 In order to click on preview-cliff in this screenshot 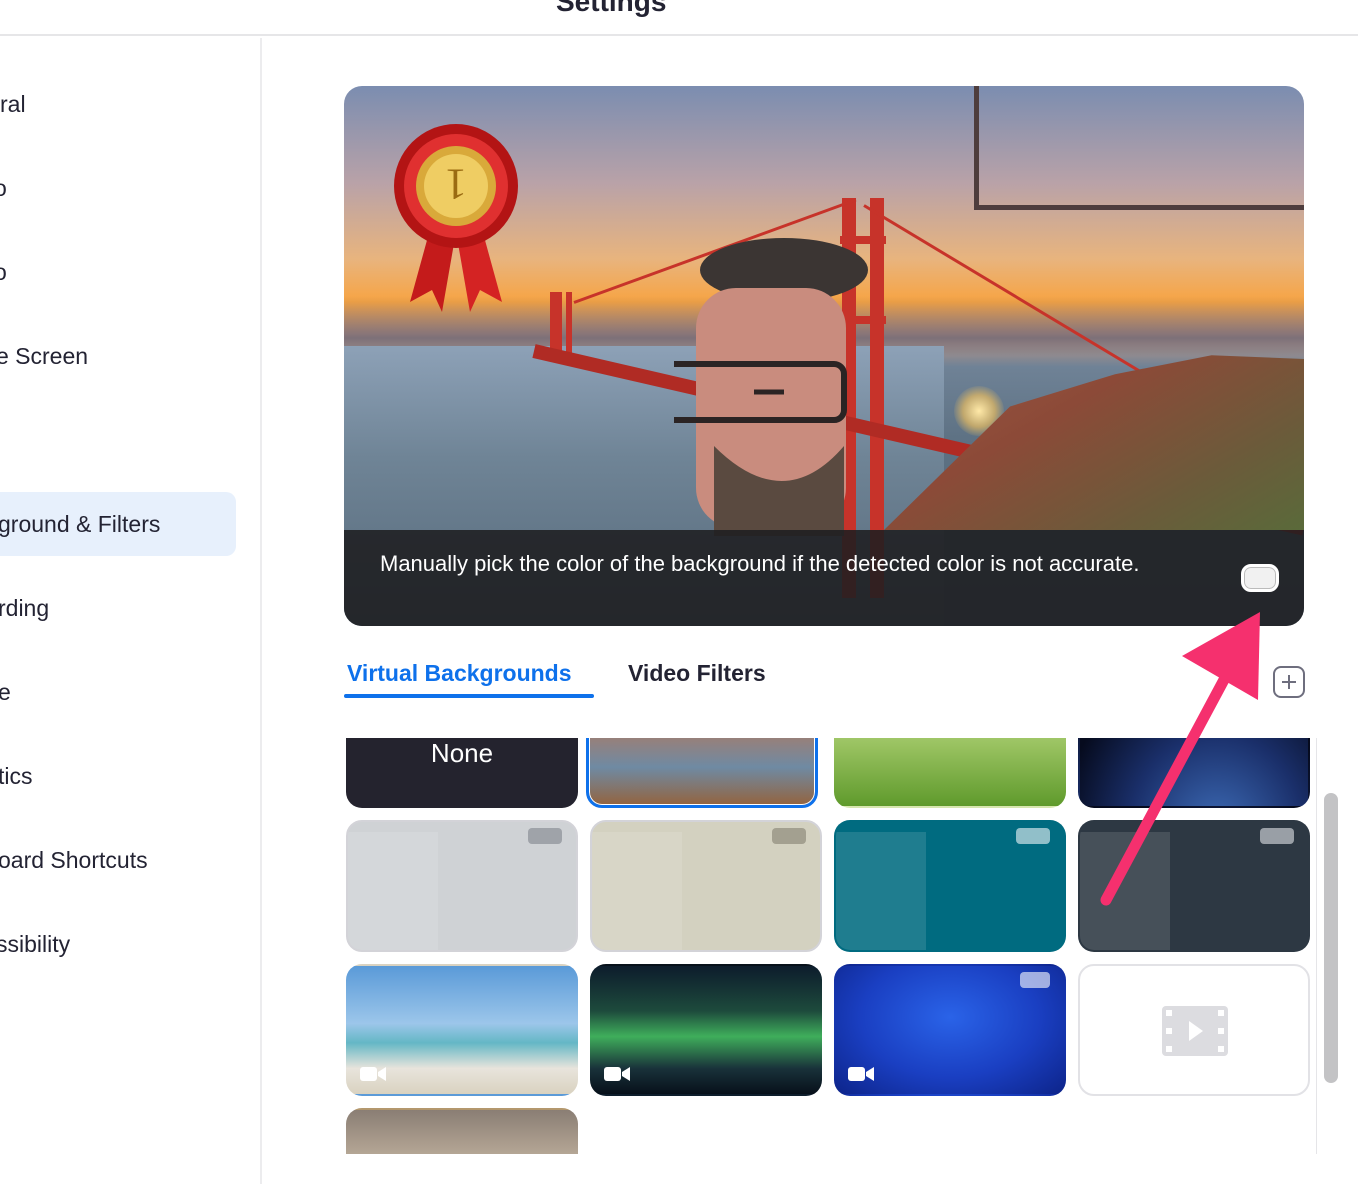, I will do `click(1094, 442)`.